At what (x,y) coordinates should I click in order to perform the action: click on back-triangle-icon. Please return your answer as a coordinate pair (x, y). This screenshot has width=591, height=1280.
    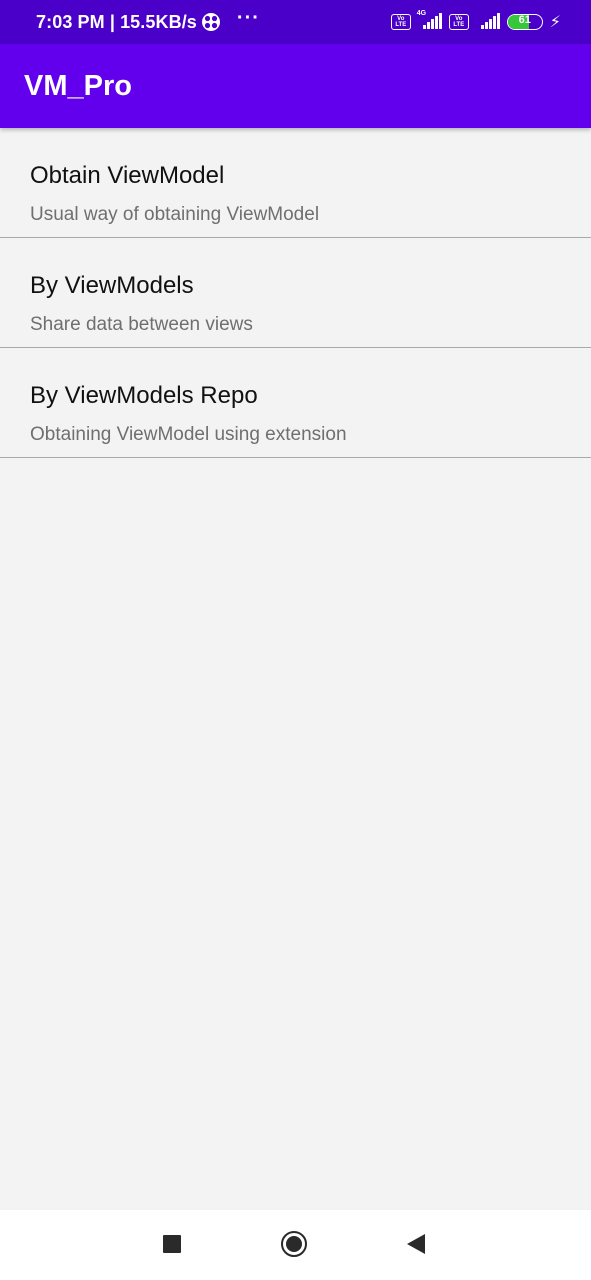
    Looking at the image, I should click on (416, 1244).